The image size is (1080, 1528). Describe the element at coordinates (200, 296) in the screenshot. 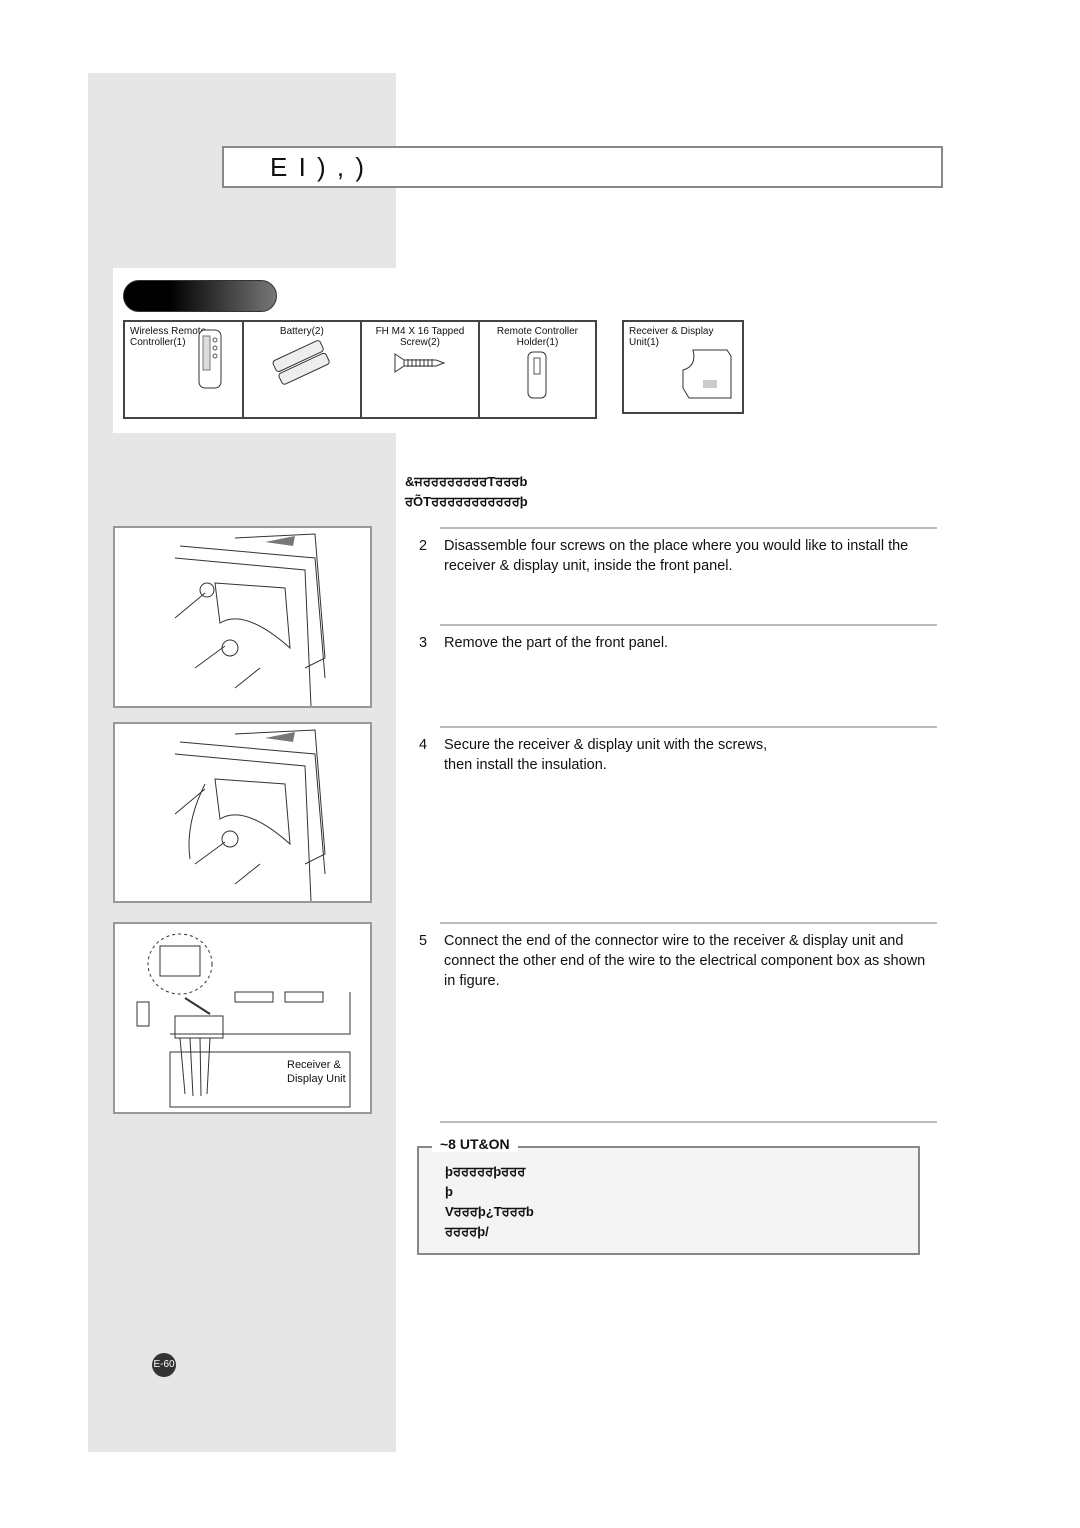

I see `section-label-pill` at that location.